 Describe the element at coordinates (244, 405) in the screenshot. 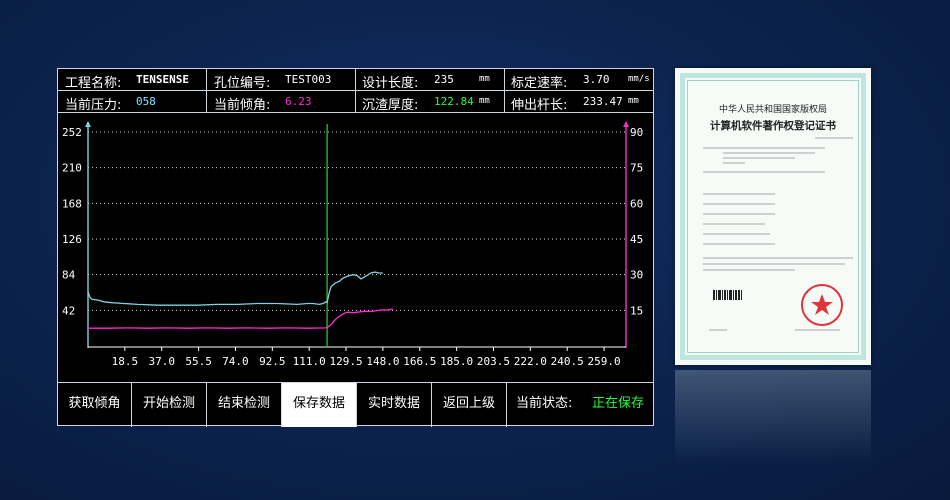

I see `end-detection-button: 结束检测` at that location.